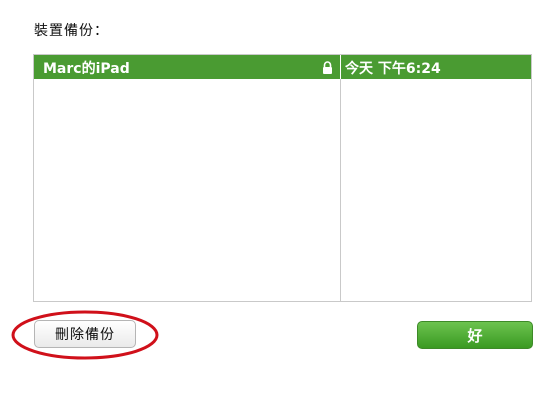 The width and height of the screenshot is (559, 394). I want to click on backup-row-selected: Marc的iPad 今天 下午6:24, so click(282, 67).